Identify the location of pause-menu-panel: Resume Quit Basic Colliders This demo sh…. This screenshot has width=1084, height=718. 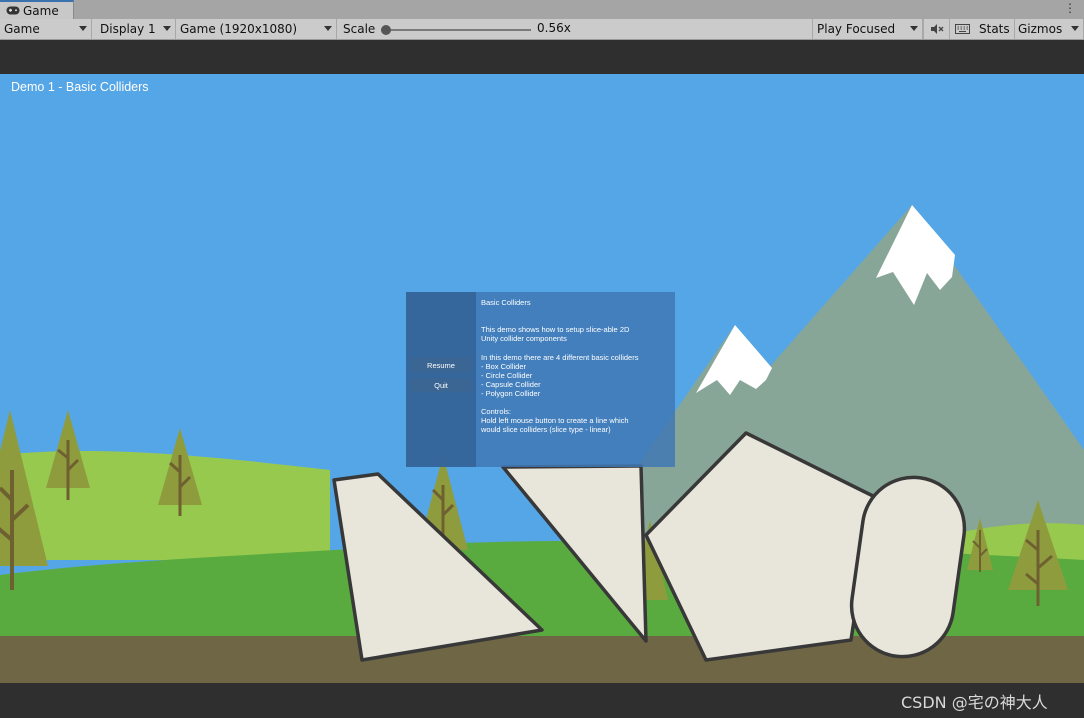
(540, 379).